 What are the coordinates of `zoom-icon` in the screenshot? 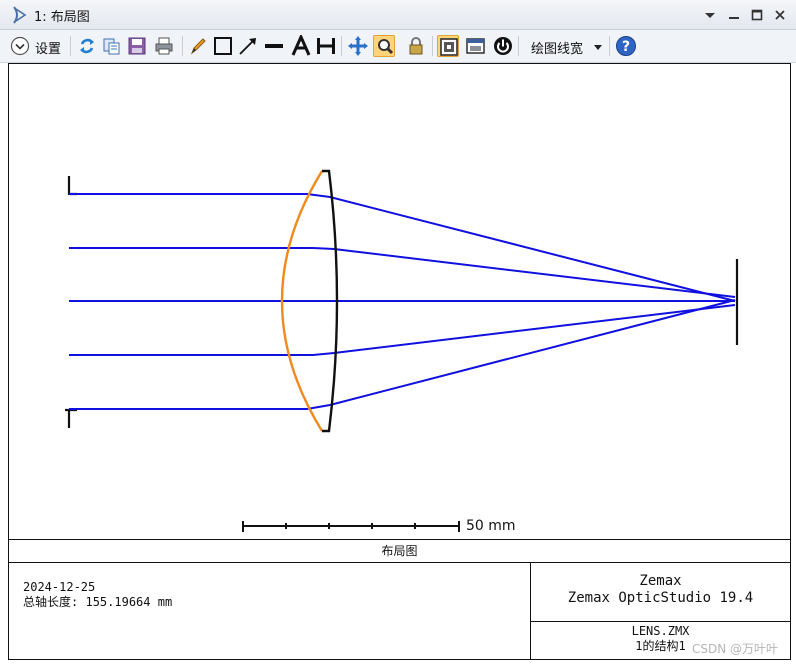 It's located at (384, 46).